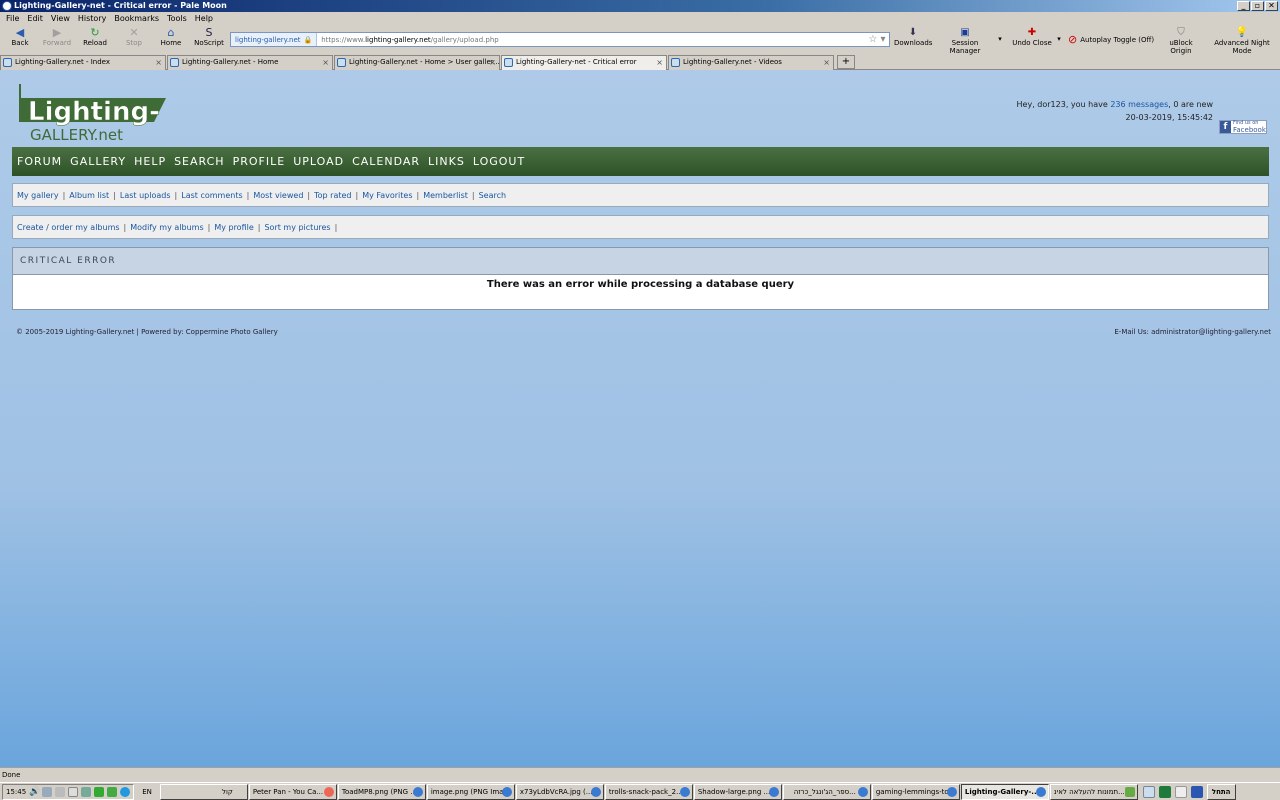  Describe the element at coordinates (199, 161) in the screenshot. I see `nav-search: SEARCH` at that location.